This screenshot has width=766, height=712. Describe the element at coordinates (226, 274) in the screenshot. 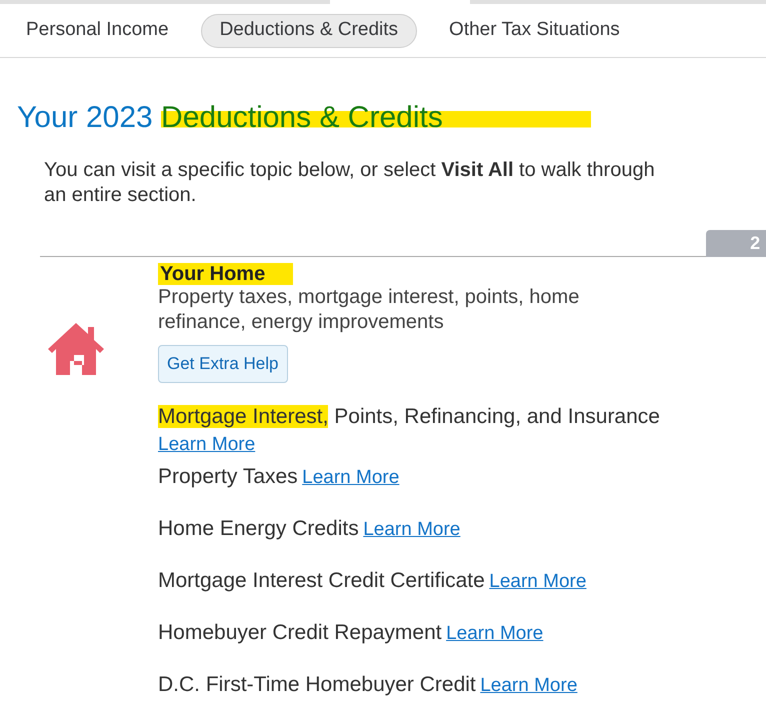

I see `section-heading: Your Home` at that location.